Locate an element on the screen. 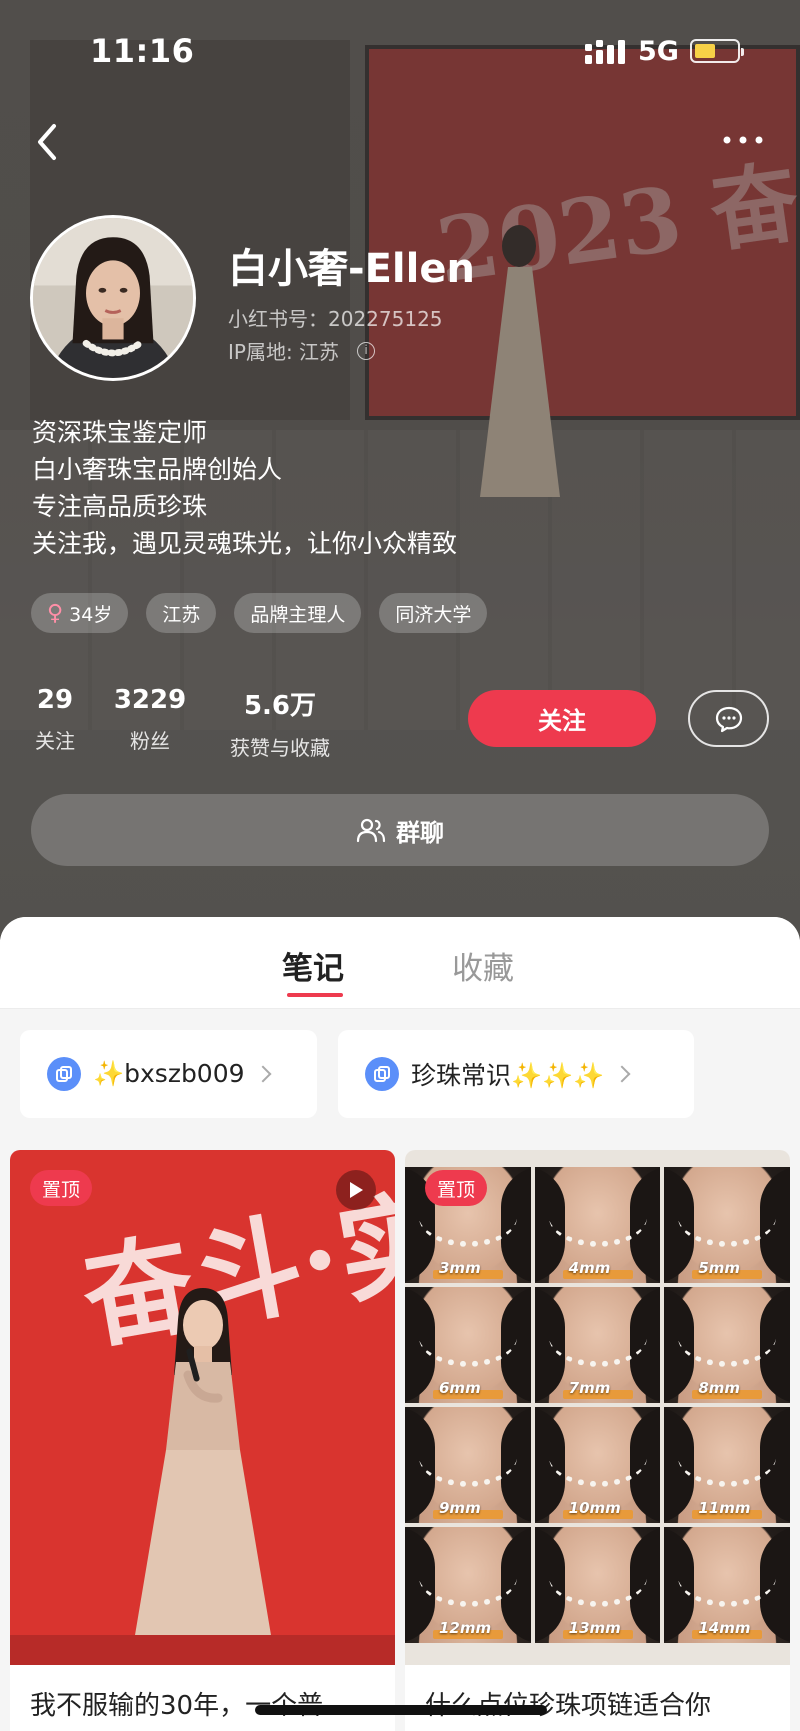 This screenshot has height=1731, width=800. avatar is located at coordinates (113, 298).